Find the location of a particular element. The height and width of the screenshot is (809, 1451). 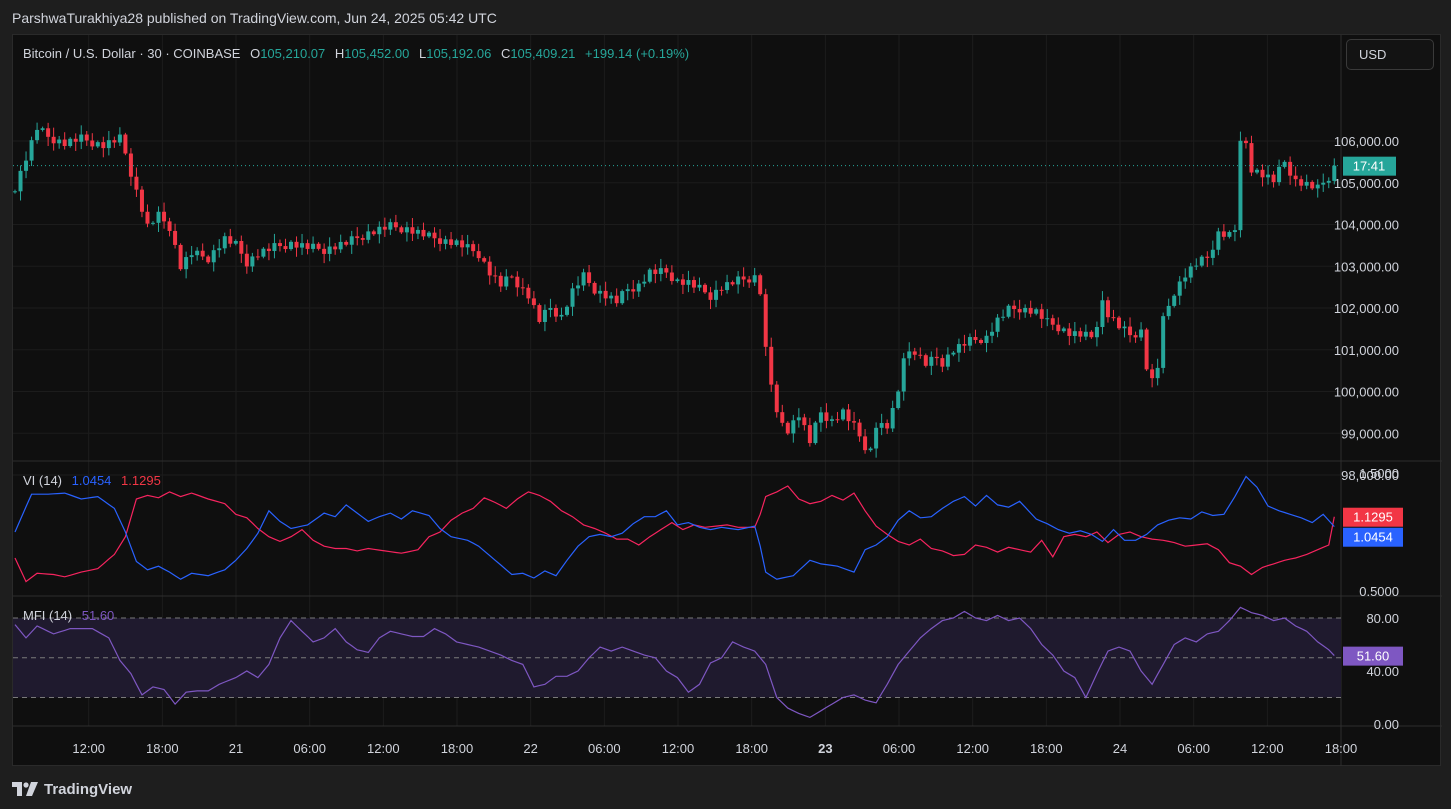

mfi-legend: MFI (14) 51.60 is located at coordinates (68, 615).